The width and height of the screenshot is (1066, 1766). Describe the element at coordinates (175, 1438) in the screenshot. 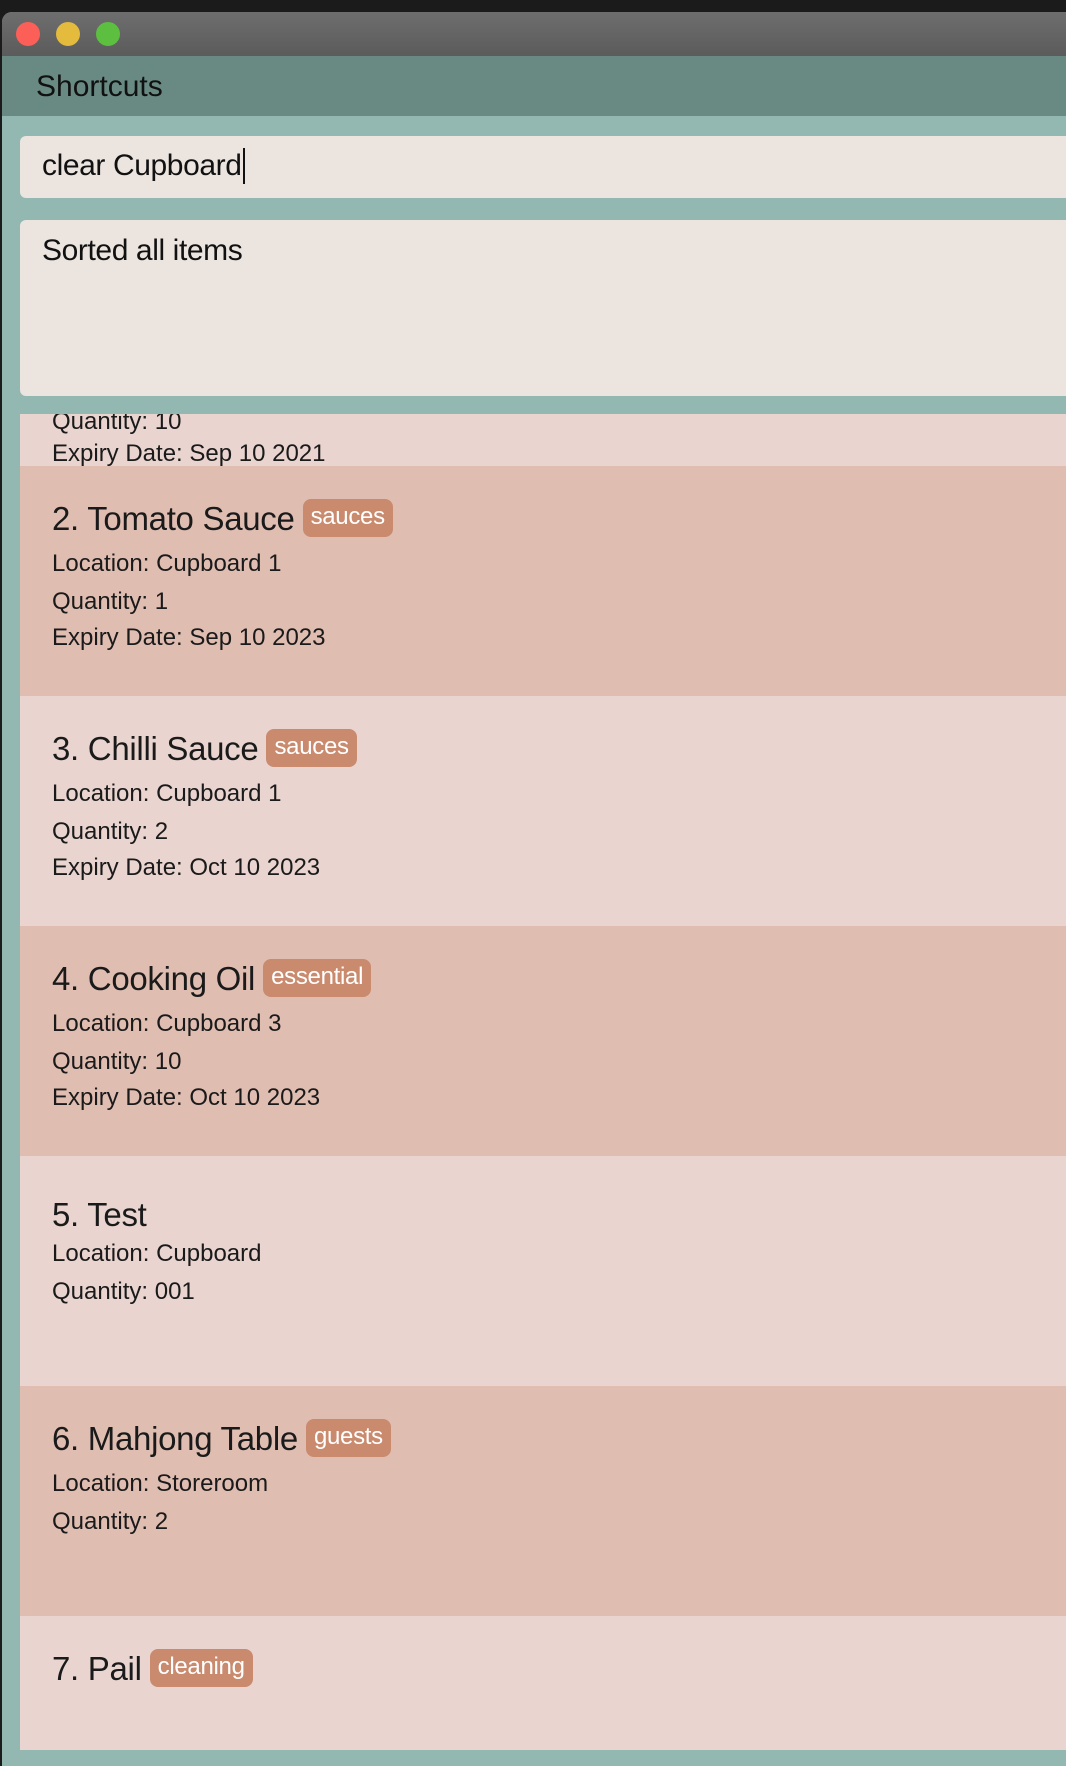

I see `item-name: 6. Mahjong Table` at that location.